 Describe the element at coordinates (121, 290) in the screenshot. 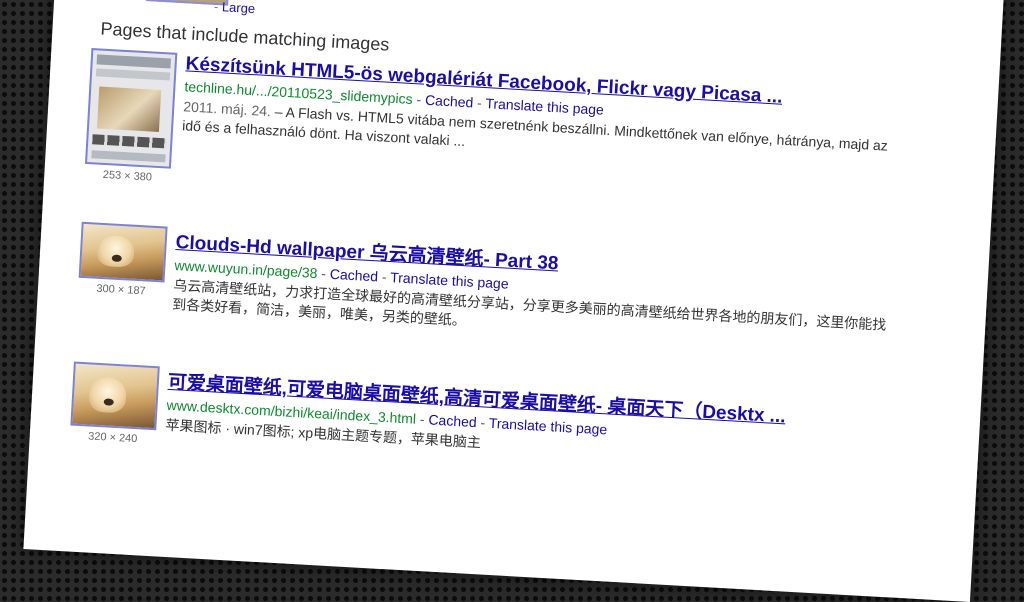

I see `image-dimensions: 300 × 187` at that location.